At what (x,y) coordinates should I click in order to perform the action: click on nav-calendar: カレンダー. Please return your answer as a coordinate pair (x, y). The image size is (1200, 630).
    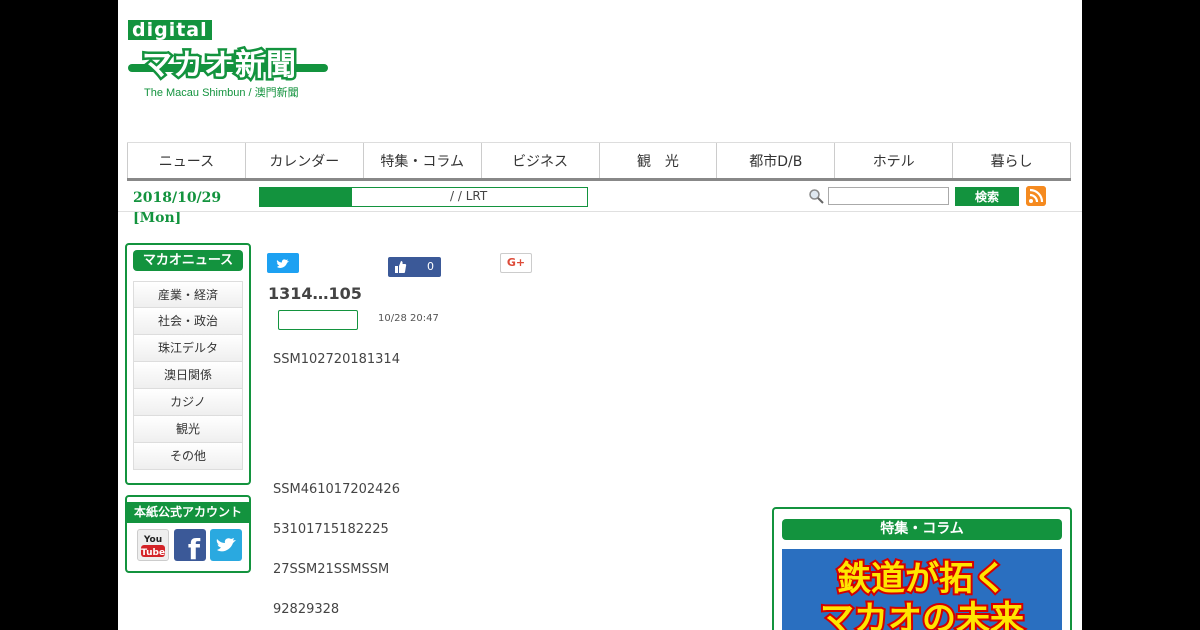
    Looking at the image, I should click on (303, 160).